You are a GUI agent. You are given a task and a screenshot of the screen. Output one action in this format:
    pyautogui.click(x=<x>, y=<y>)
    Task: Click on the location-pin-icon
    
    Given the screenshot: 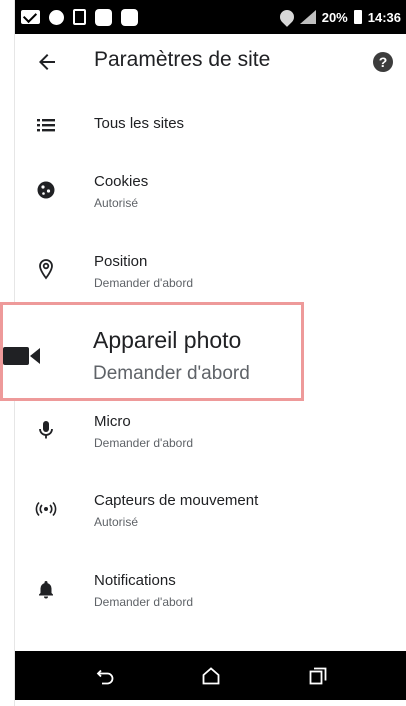 What is the action you would take?
    pyautogui.click(x=46, y=269)
    